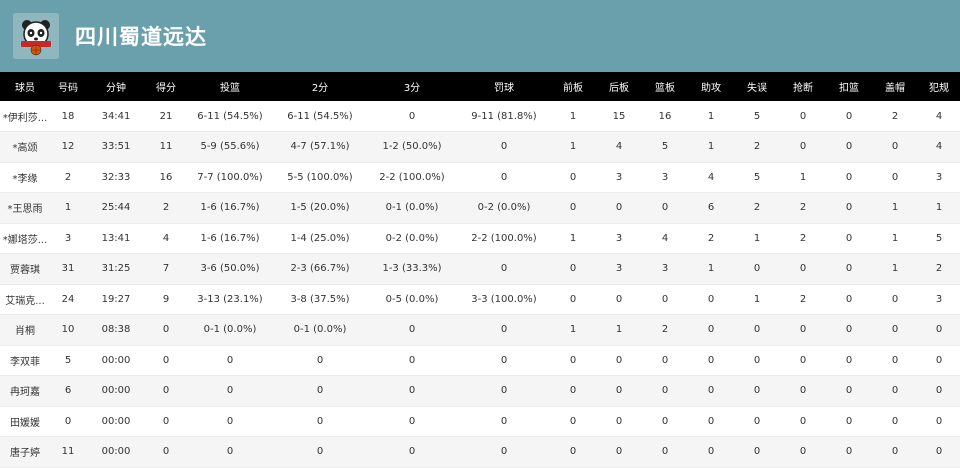 The width and height of the screenshot is (960, 468). I want to click on column-header: 失误, so click(757, 86).